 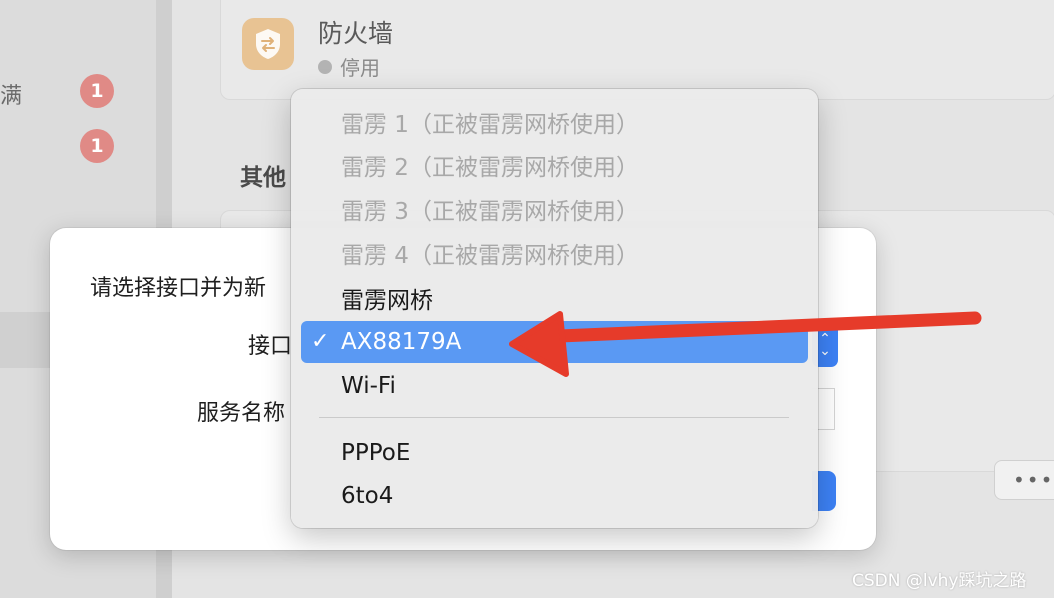 I want to click on menu-item-ax88179a: ✓ AX88179A, so click(x=554, y=342).